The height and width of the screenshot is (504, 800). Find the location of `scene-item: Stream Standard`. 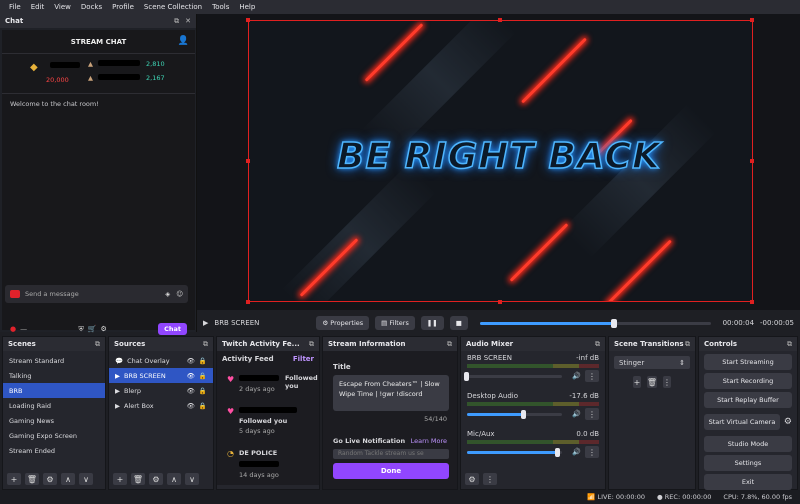

scene-item: Stream Standard is located at coordinates (54, 360).